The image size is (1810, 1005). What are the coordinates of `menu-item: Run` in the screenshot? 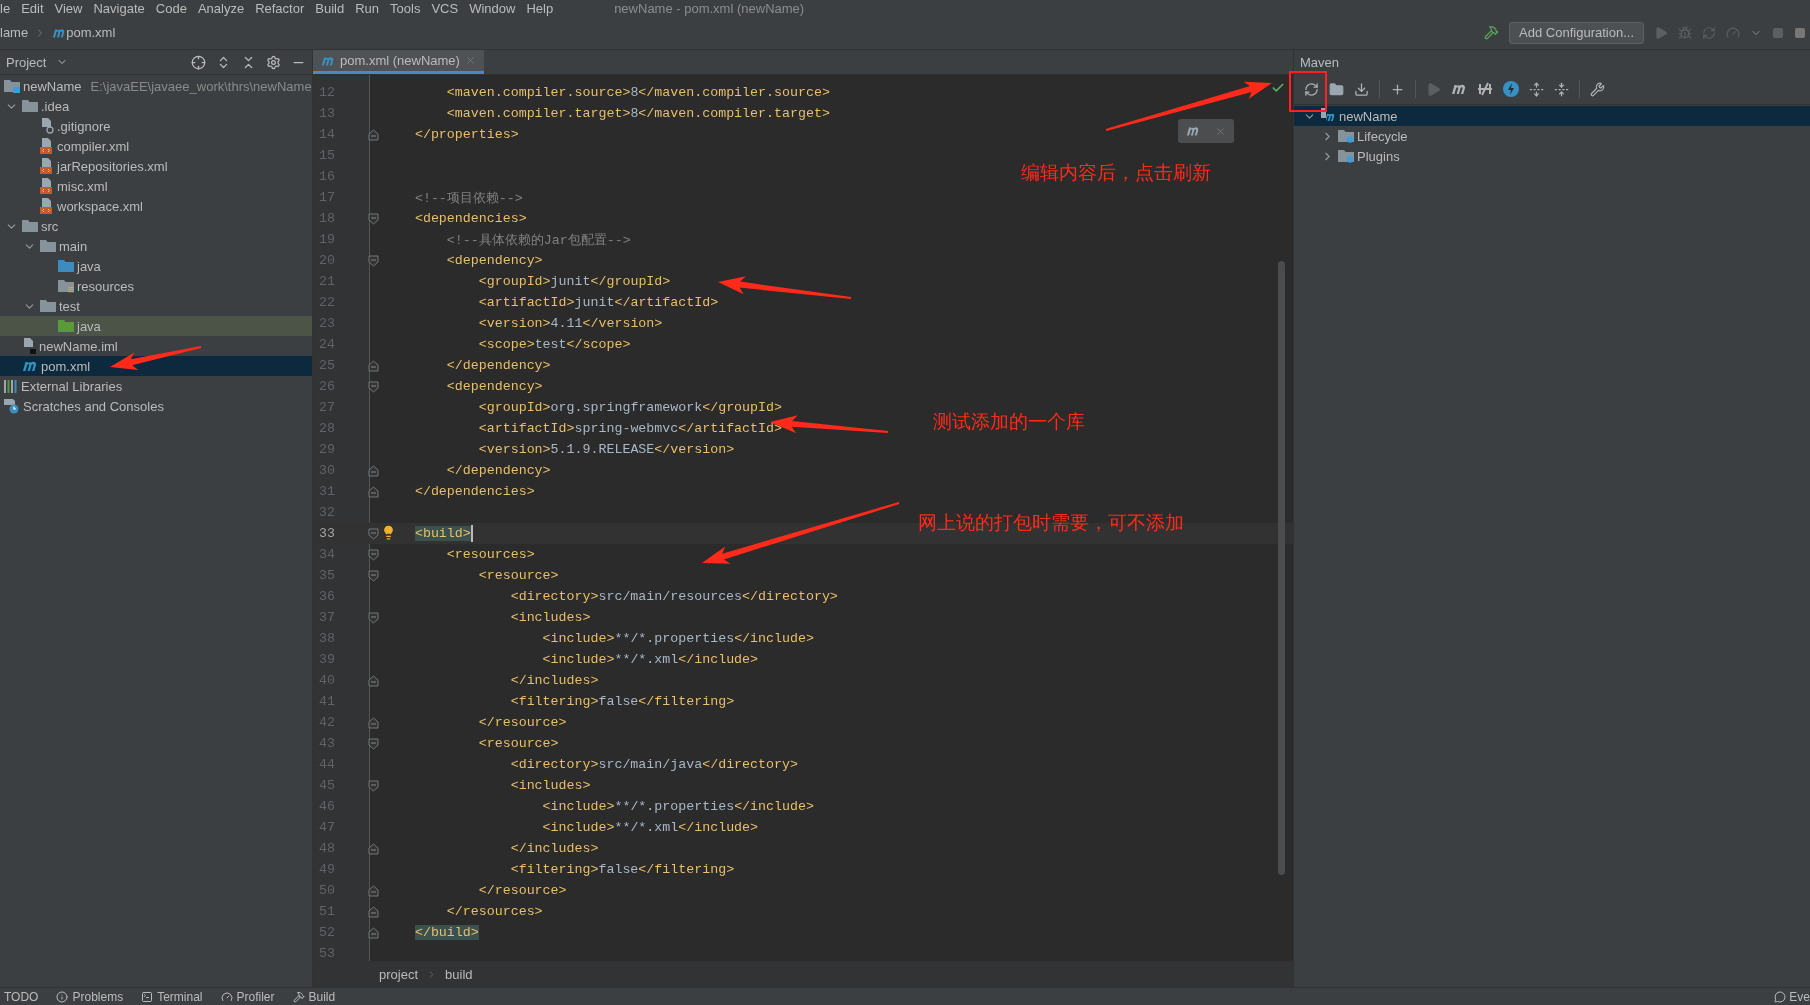 It's located at (367, 8).